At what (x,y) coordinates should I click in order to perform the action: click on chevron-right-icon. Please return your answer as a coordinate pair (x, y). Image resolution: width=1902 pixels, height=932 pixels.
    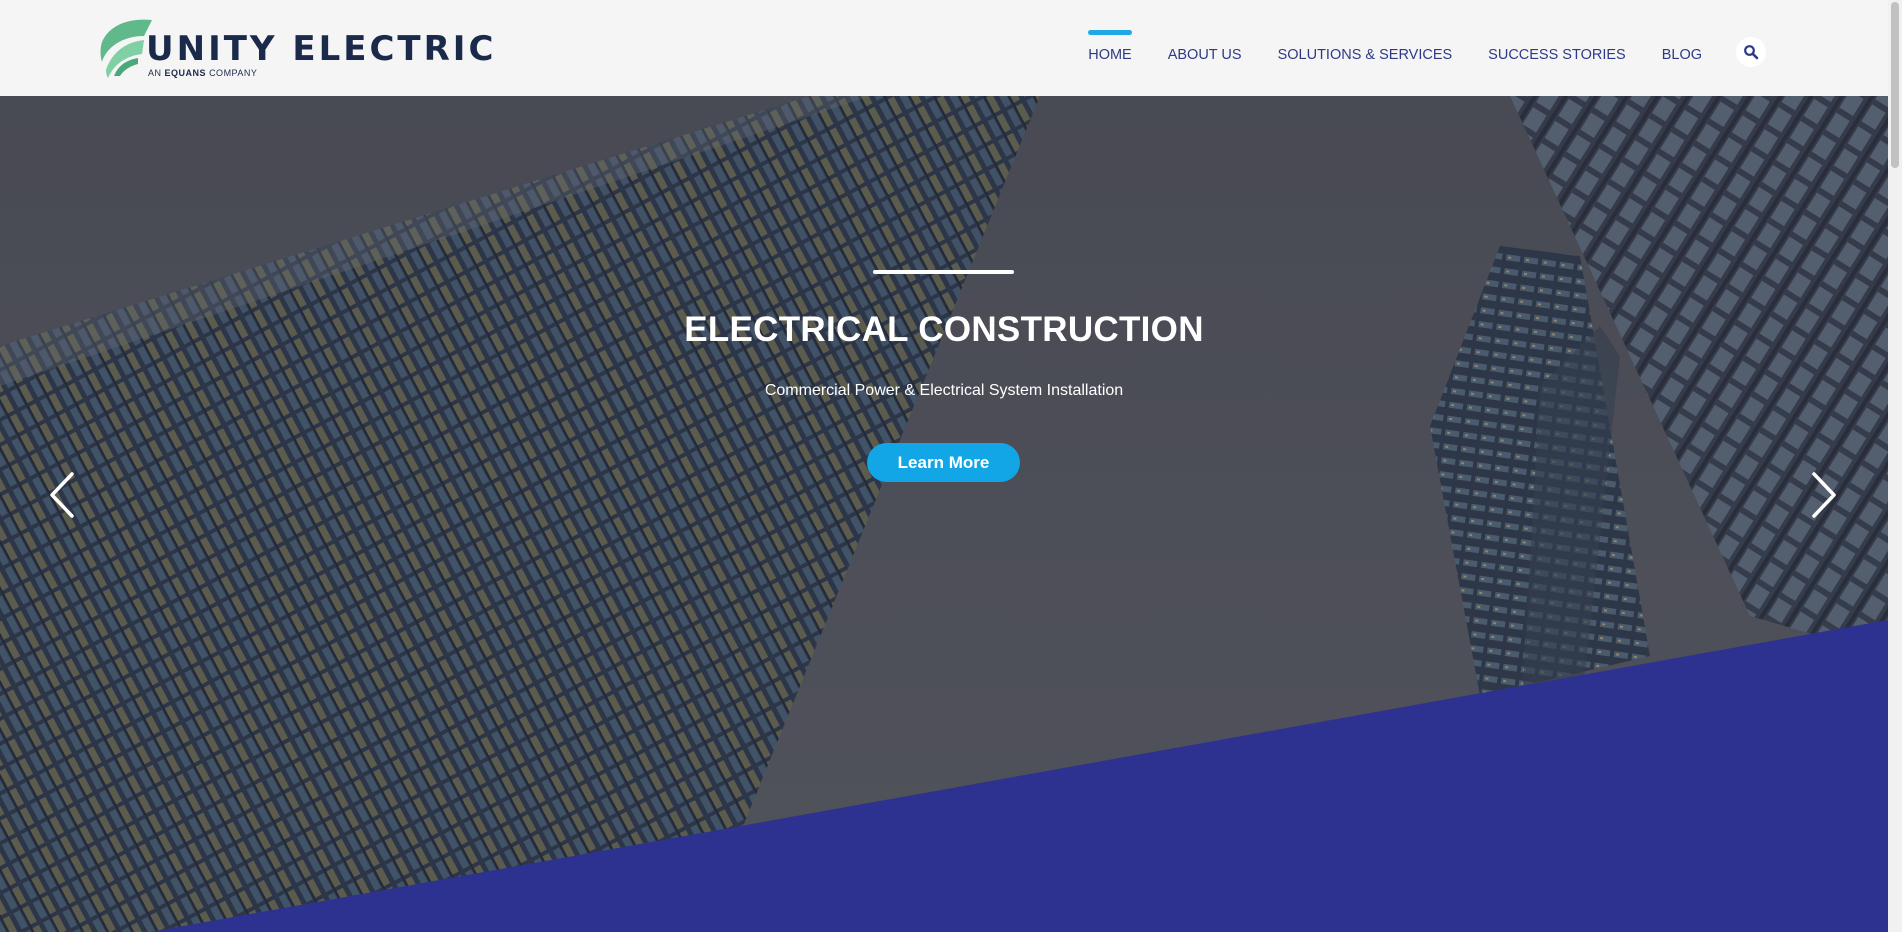
    Looking at the image, I should click on (1824, 495).